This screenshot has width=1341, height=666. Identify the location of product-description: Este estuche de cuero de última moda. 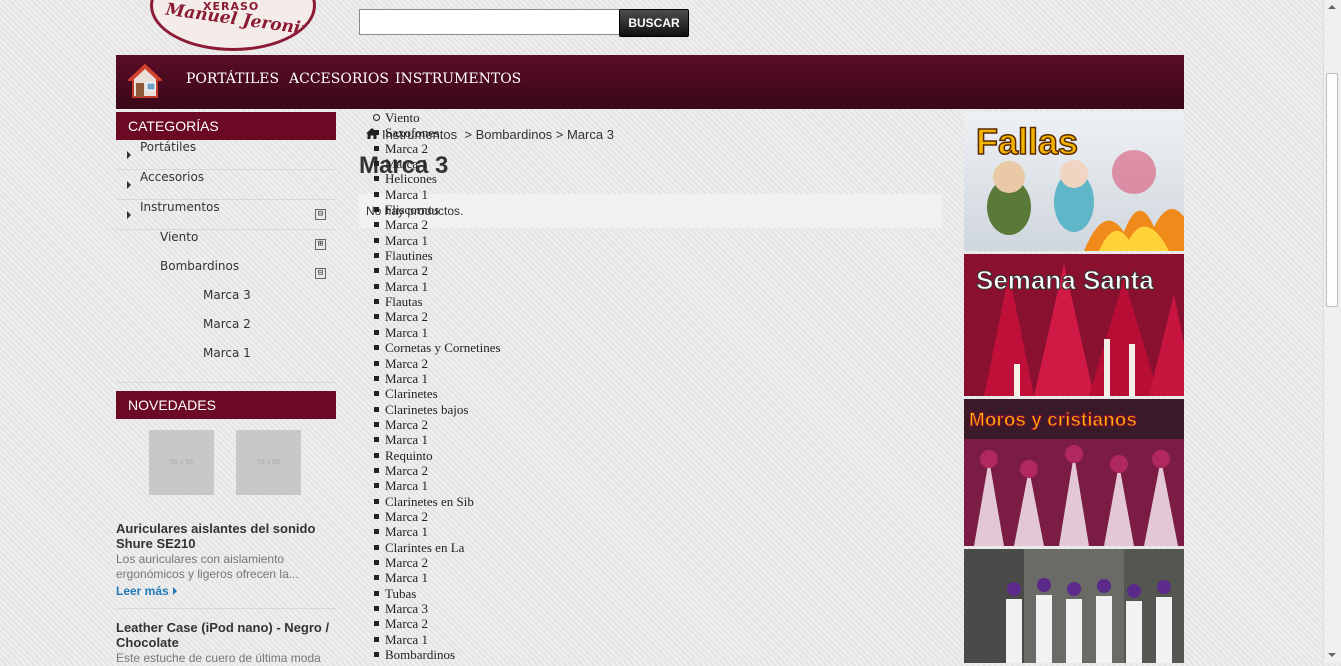
(218, 658).